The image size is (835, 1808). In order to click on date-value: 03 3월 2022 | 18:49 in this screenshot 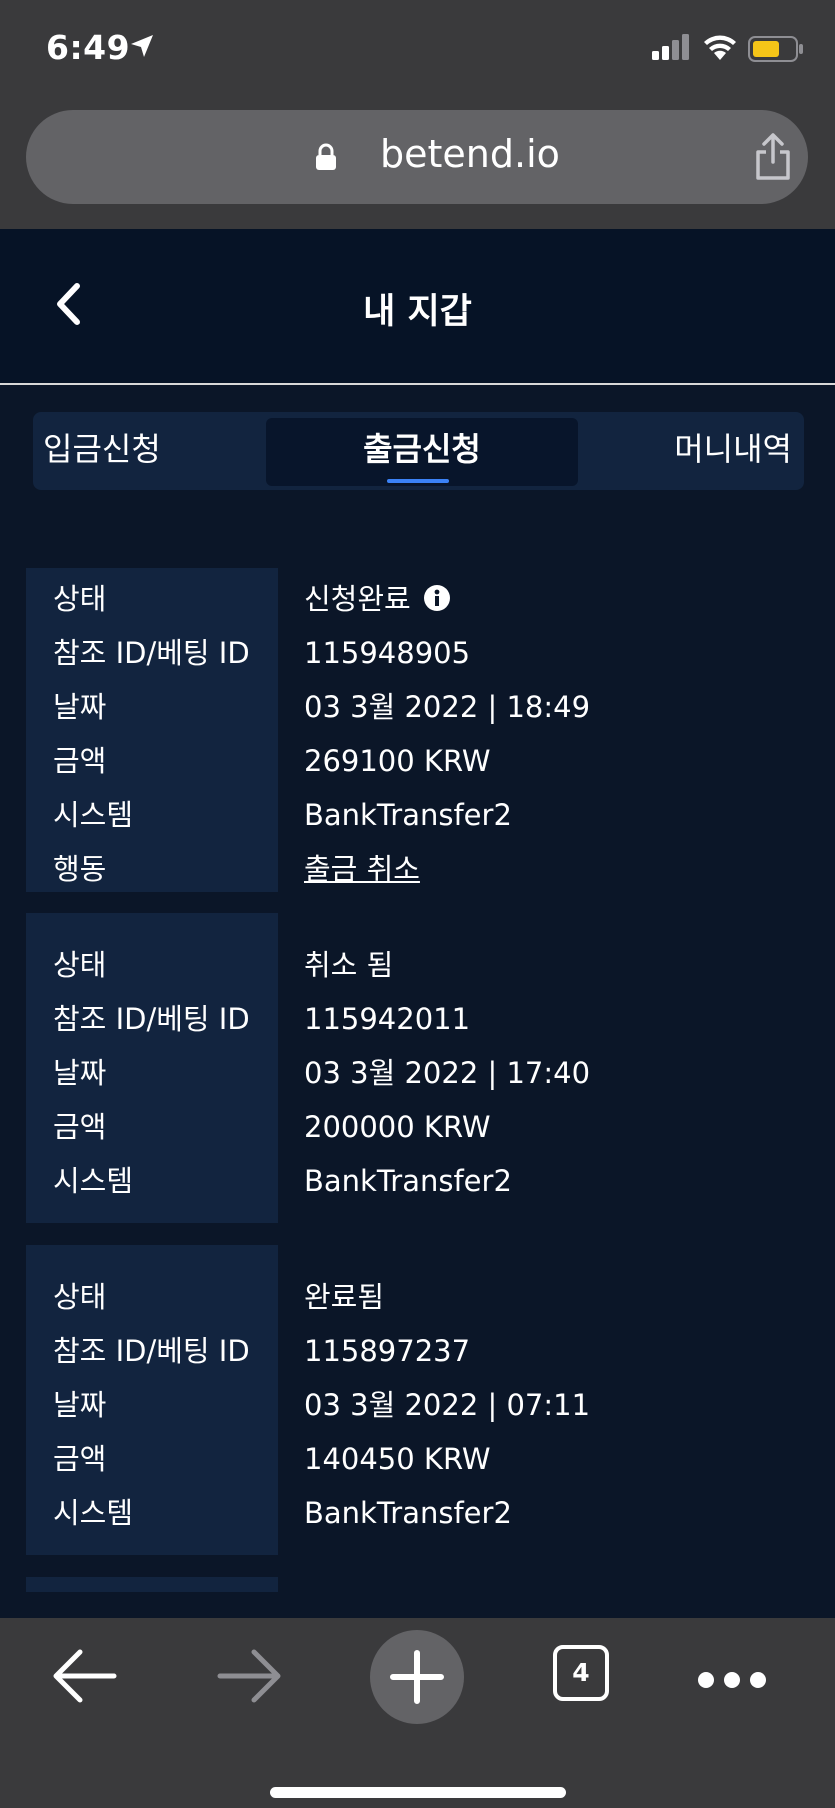, I will do `click(447, 707)`.